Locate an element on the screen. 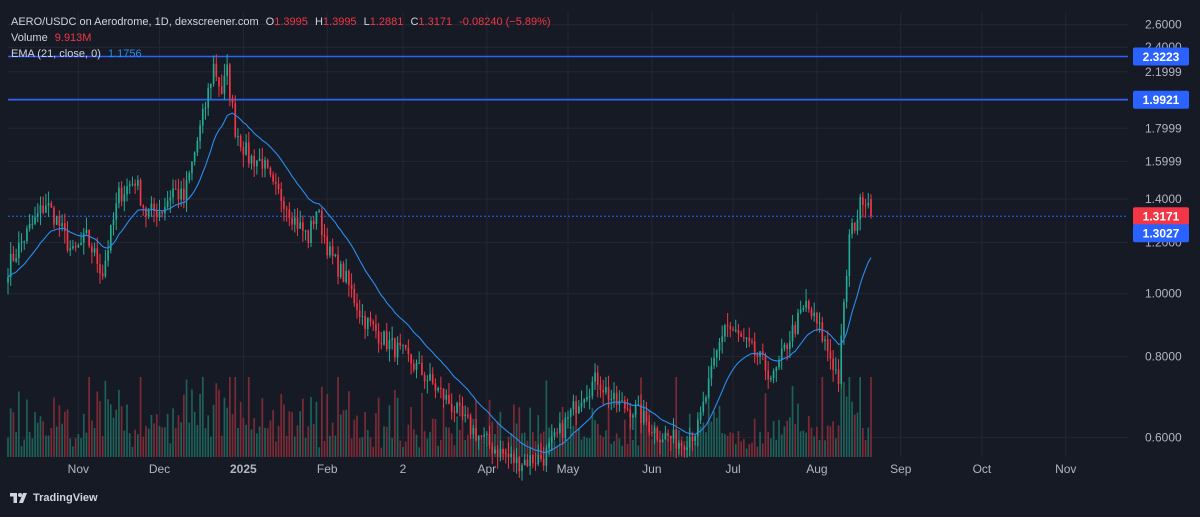 The width and height of the screenshot is (1200, 517). x-tick-label: 2025 is located at coordinates (243, 469).